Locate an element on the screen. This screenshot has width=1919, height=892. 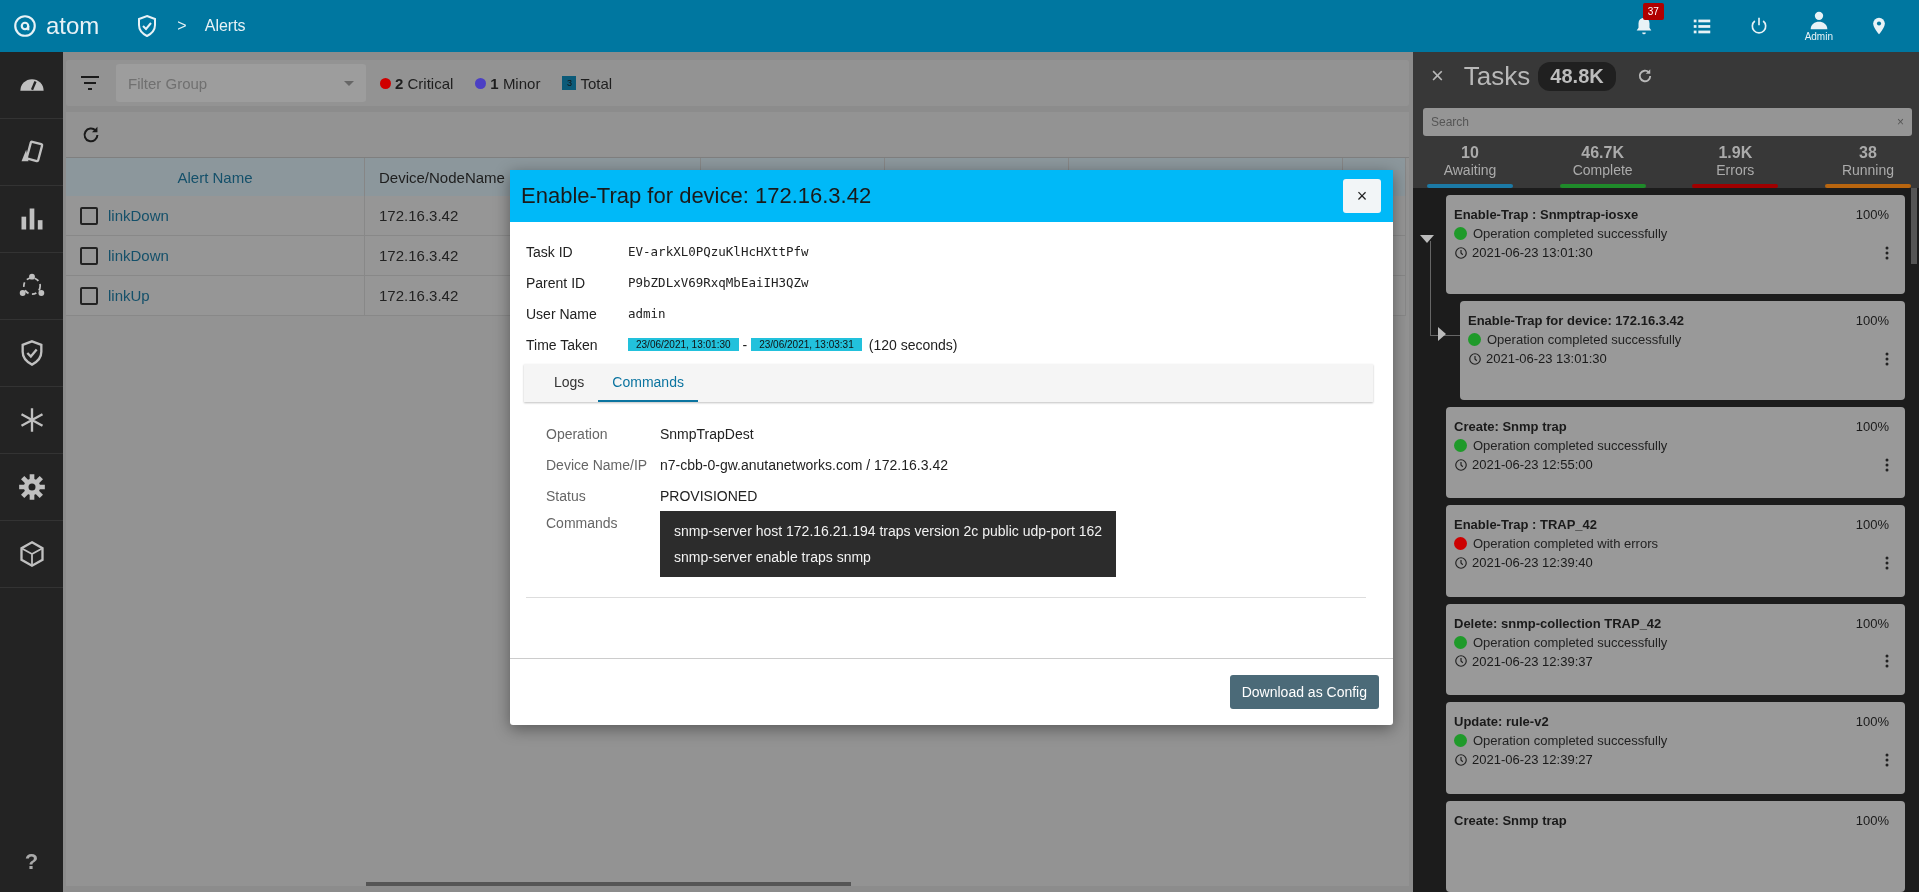
commands-block: snmp-server host 172.16.21.194 traps version 2c public udp-port 162 snmp-server enable traps snmp is located at coordinates (888, 544).